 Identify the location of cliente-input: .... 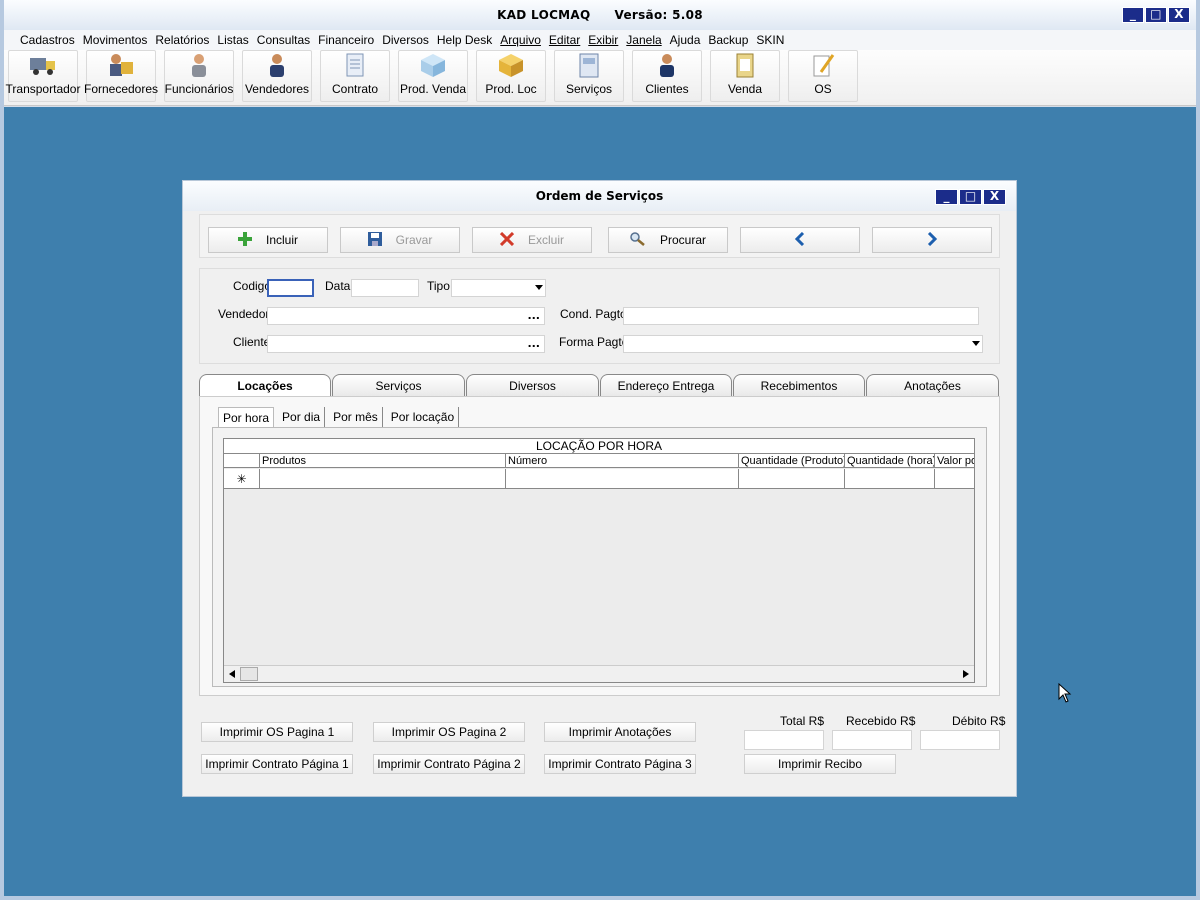
(406, 344).